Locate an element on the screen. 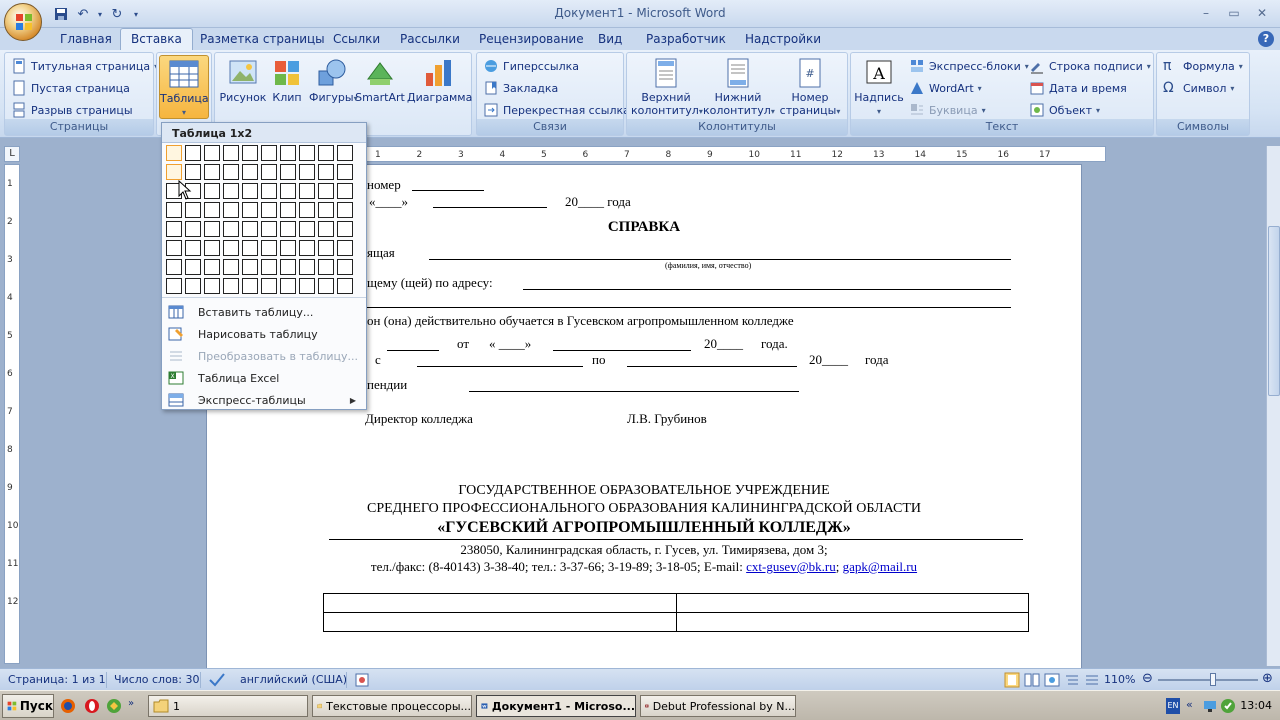  doc-email-1: cxt-gusev@bk.ru is located at coordinates (791, 566).